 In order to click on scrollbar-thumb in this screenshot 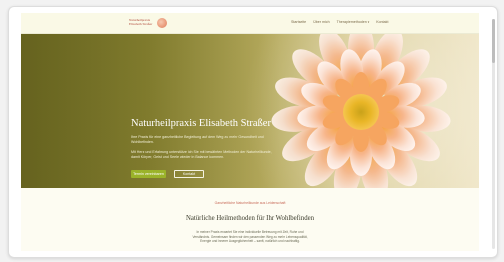, I will do `click(493, 41)`.